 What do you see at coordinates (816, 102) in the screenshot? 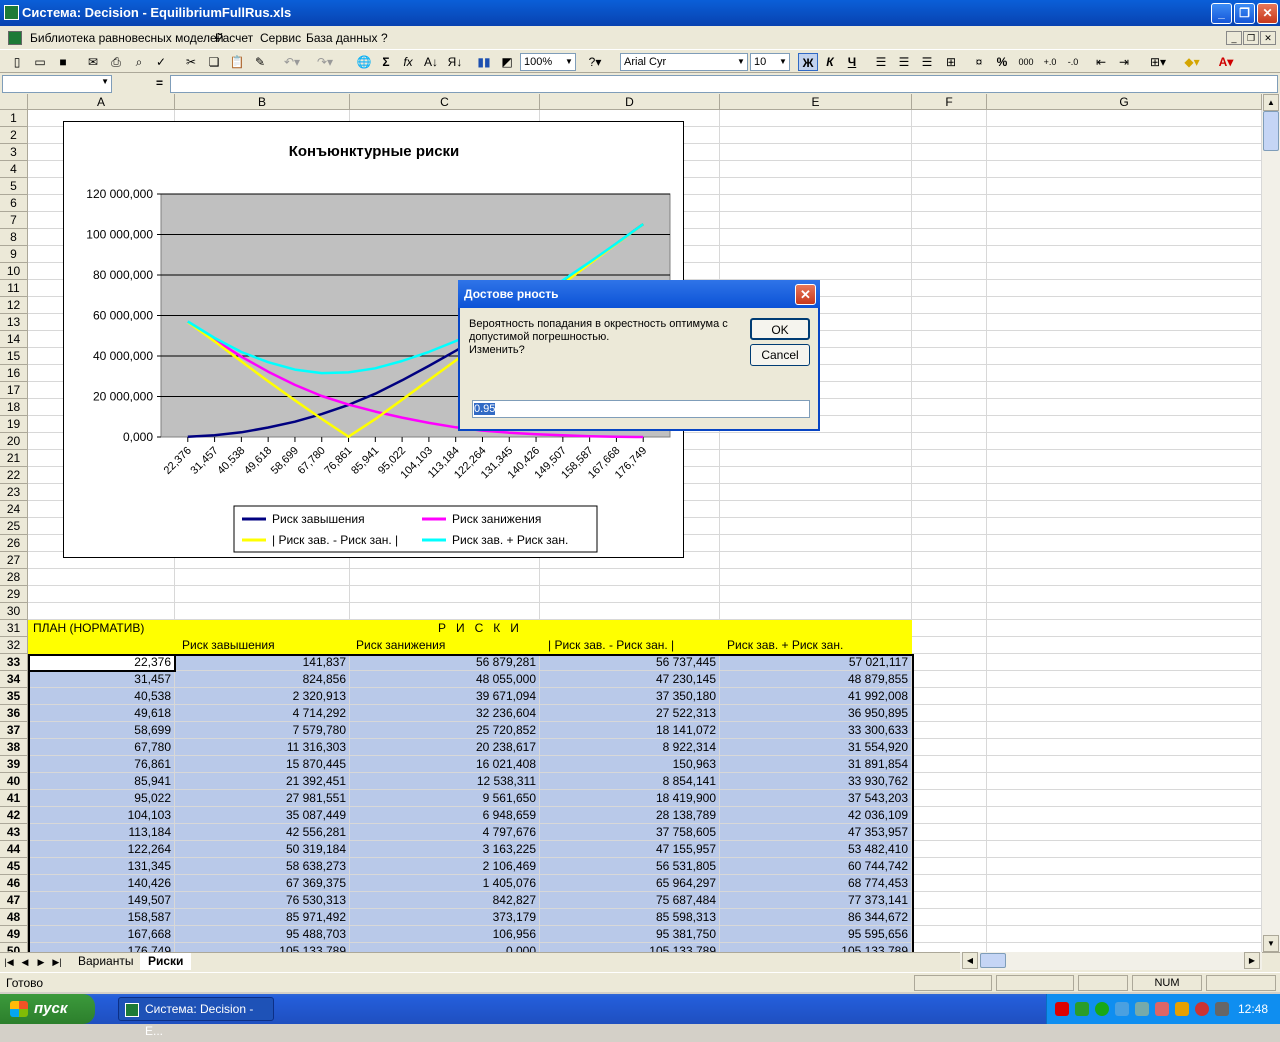
I see `column-header: E` at bounding box center [816, 102].